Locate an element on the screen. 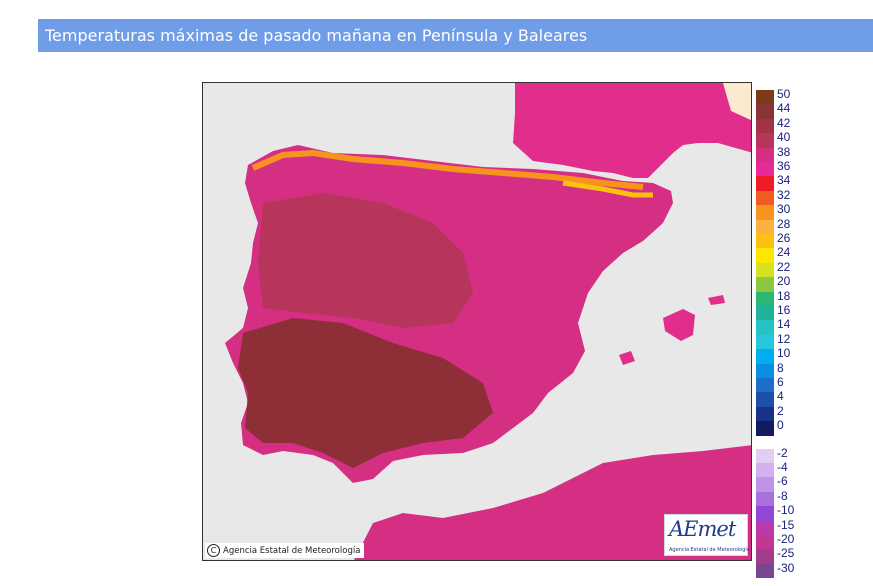 Image resolution: width=873 pixels, height=586 pixels. legend-label: 16 is located at coordinates (784, 310).